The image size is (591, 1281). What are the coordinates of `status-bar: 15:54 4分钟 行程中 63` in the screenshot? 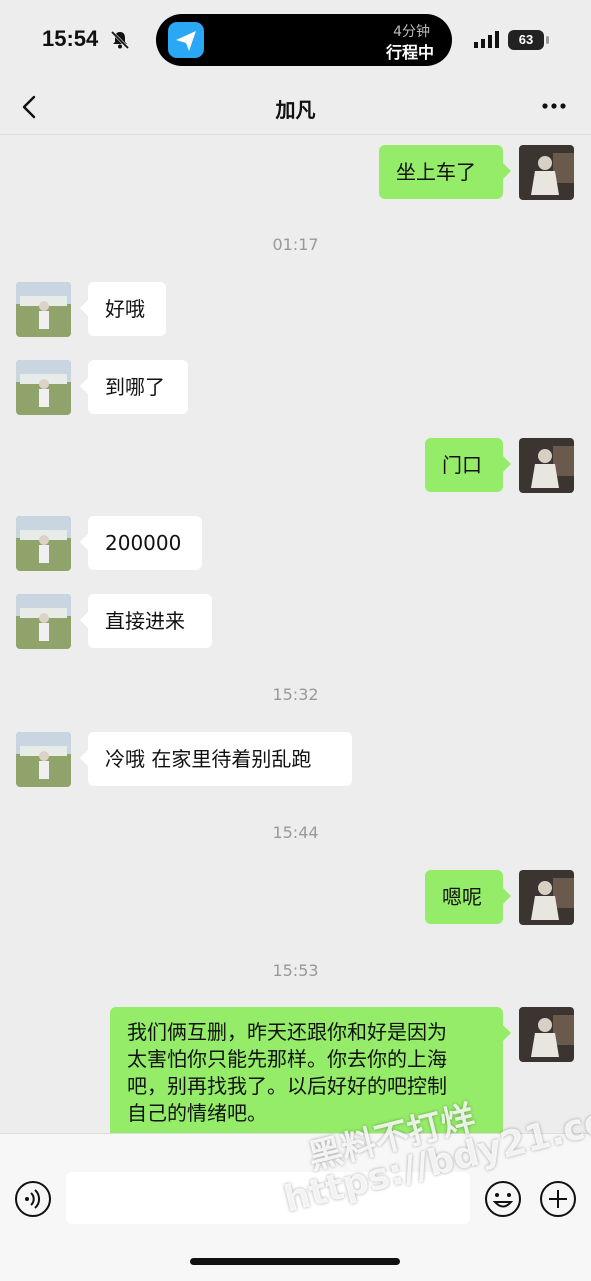 It's located at (295, 40).